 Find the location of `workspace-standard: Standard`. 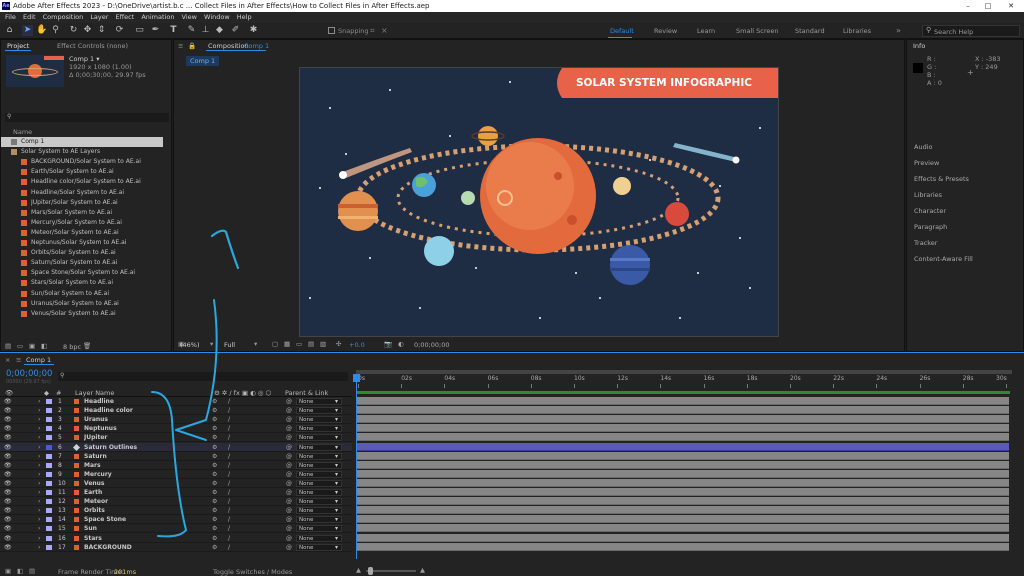

workspace-standard: Standard is located at coordinates (810, 31).